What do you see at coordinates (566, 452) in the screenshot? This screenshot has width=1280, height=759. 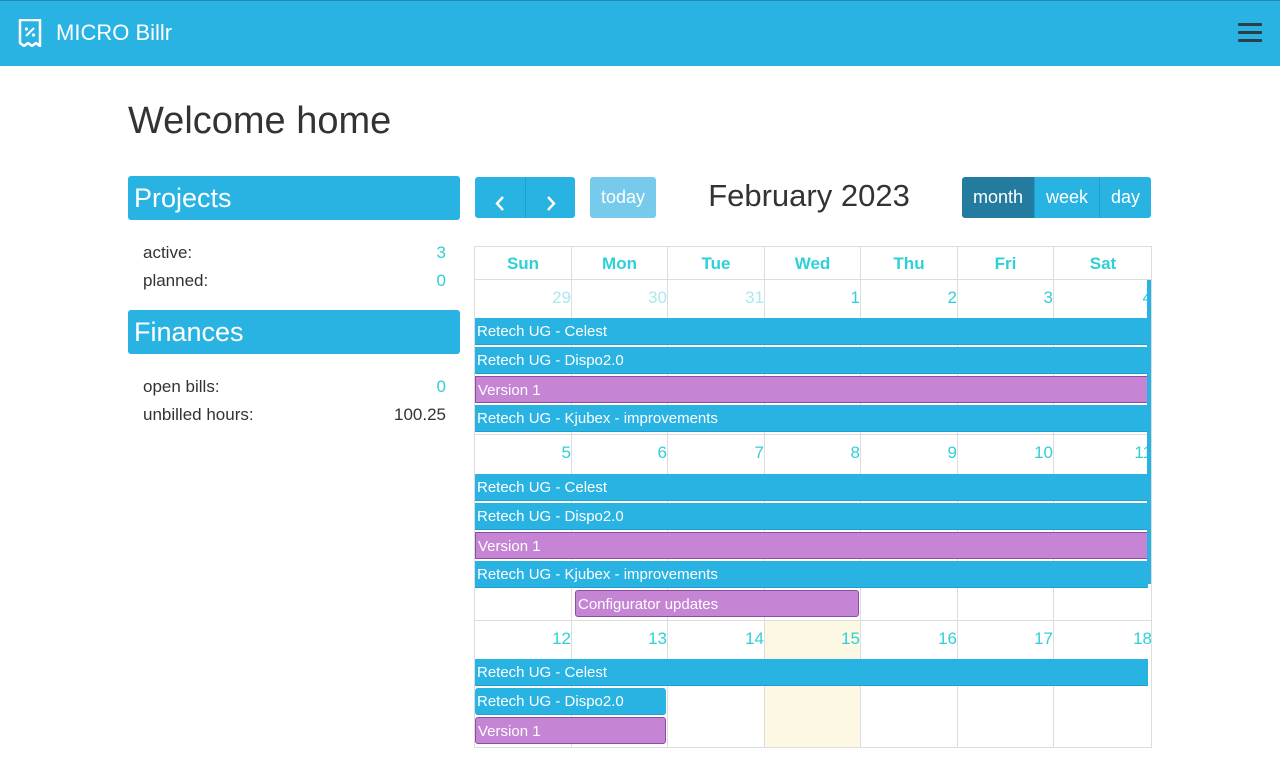 I see `day-number: 5` at bounding box center [566, 452].